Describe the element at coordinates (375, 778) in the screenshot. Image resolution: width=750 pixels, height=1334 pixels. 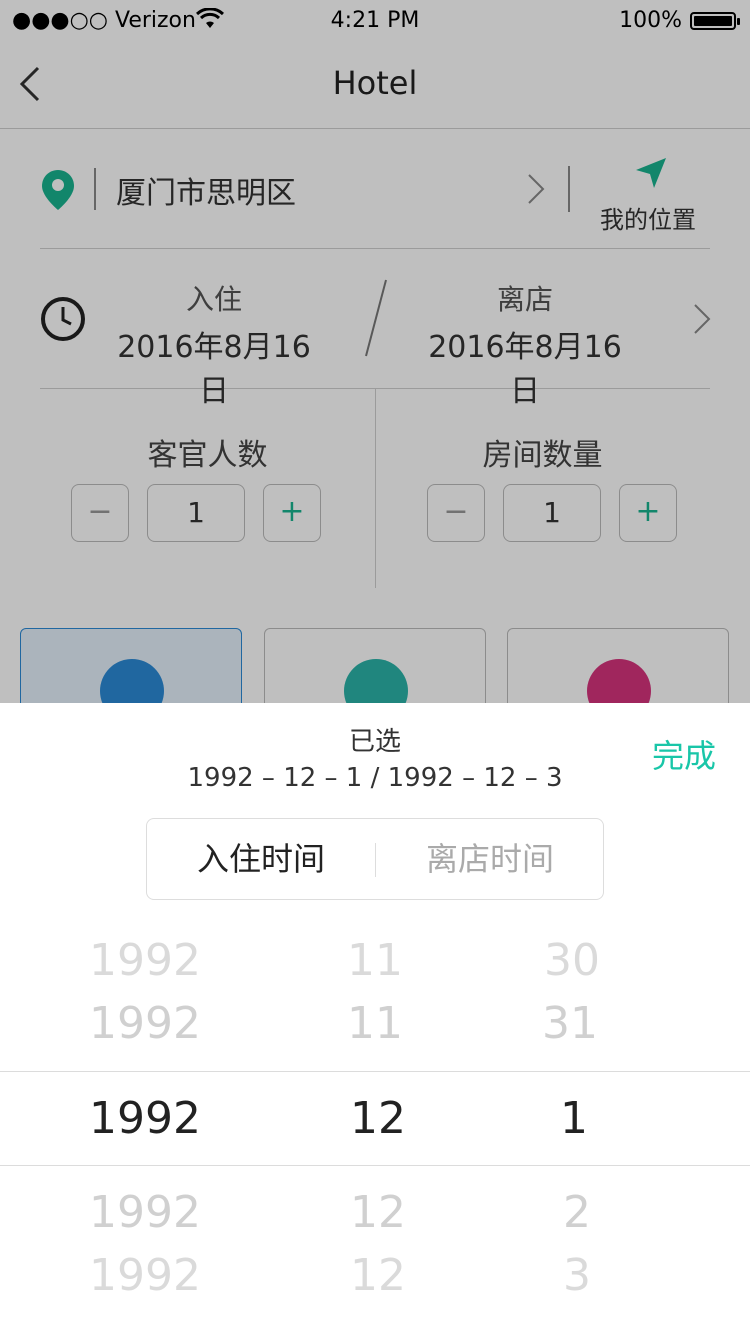
I see `selected-range: 1992 – 12 – 1 / 1992 – 12 – 3` at that location.